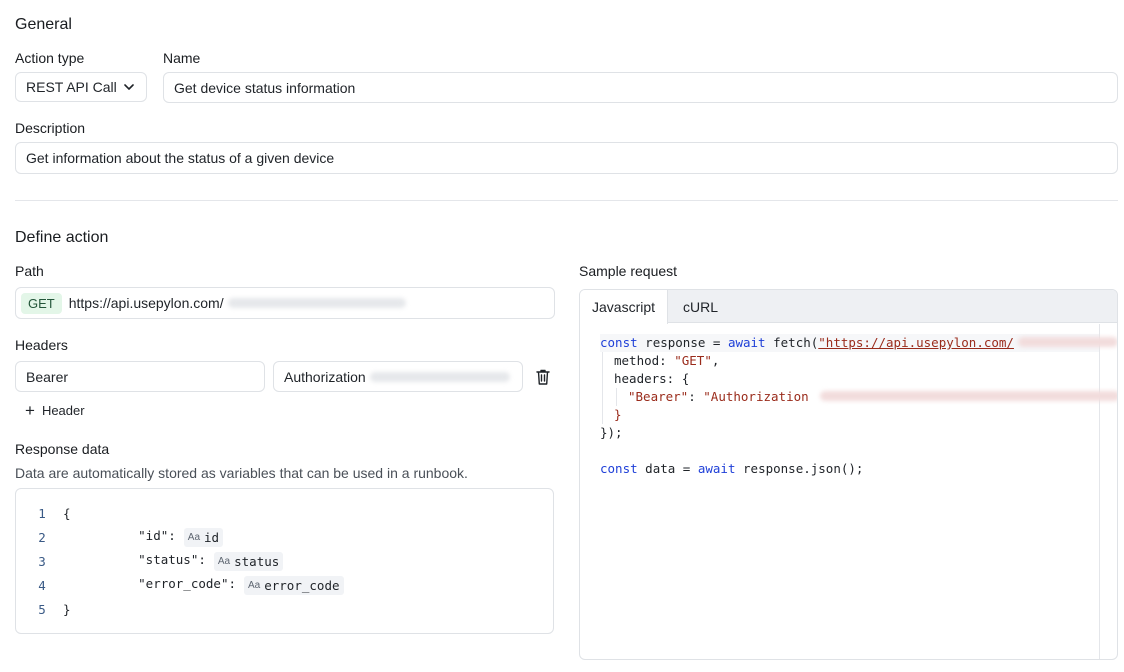 The width and height of the screenshot is (1124, 672). I want to click on add-header-label: Header, so click(63, 410).